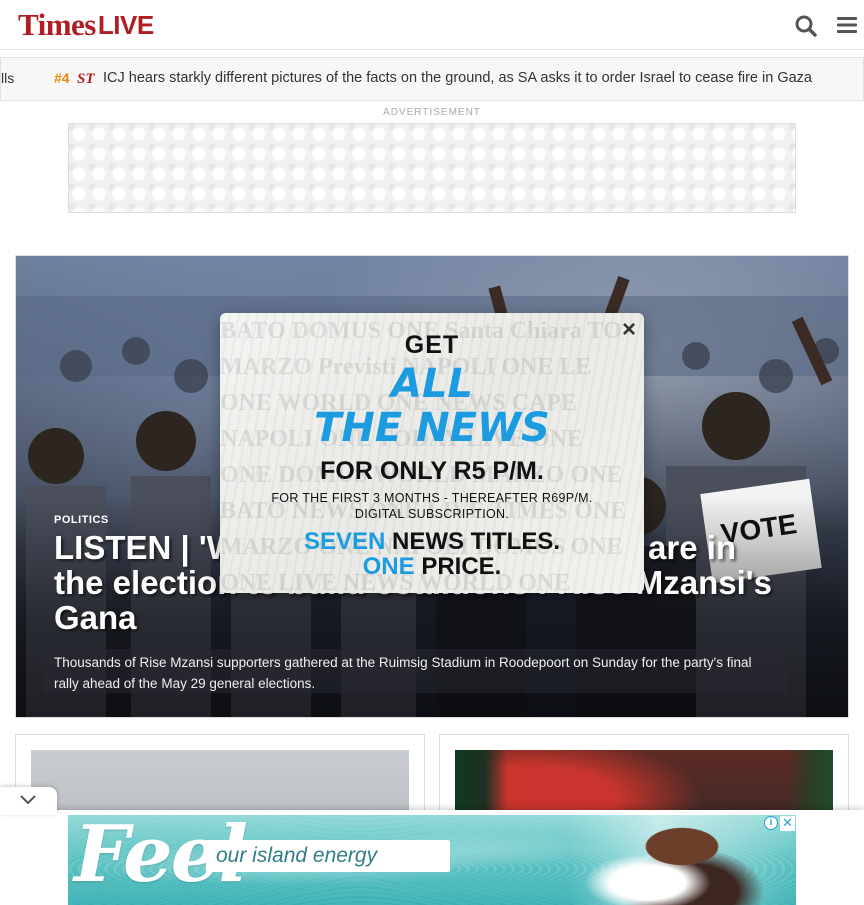 Image resolution: width=864 pixels, height=905 pixels. I want to click on hero-category-label: POLITICS, so click(81, 520).